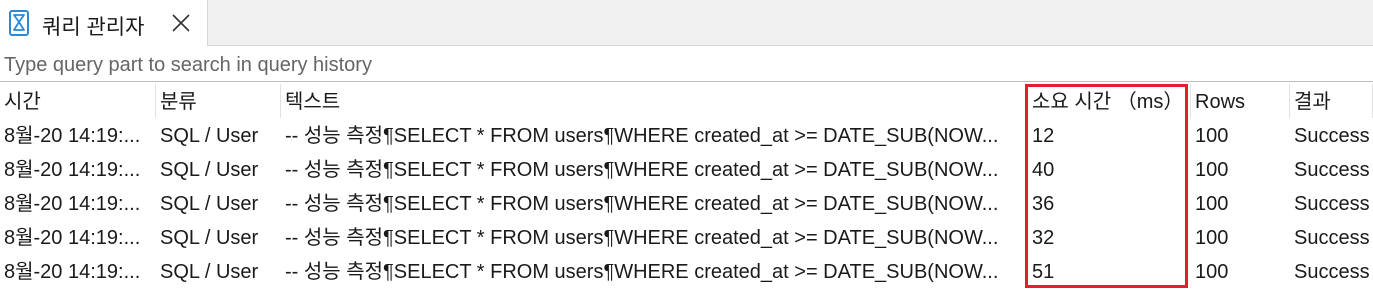 This screenshot has width=1373, height=290. I want to click on cell-duration: 51, so click(1043, 272).